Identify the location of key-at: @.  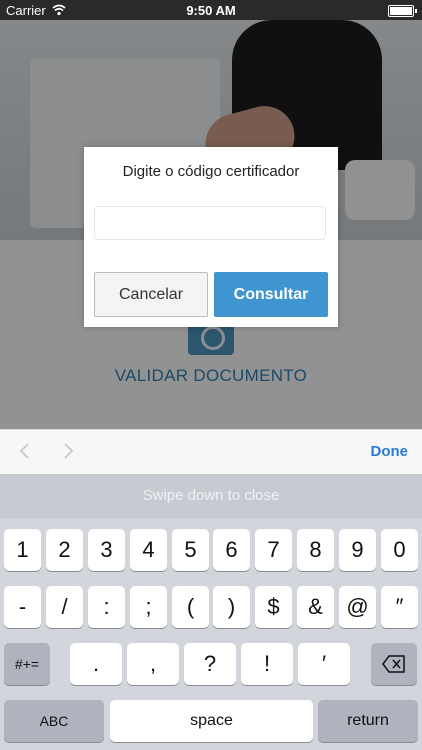
(357, 607).